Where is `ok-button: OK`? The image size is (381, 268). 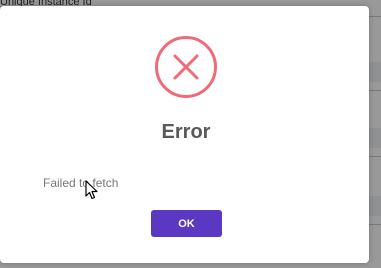 ok-button: OK is located at coordinates (186, 223).